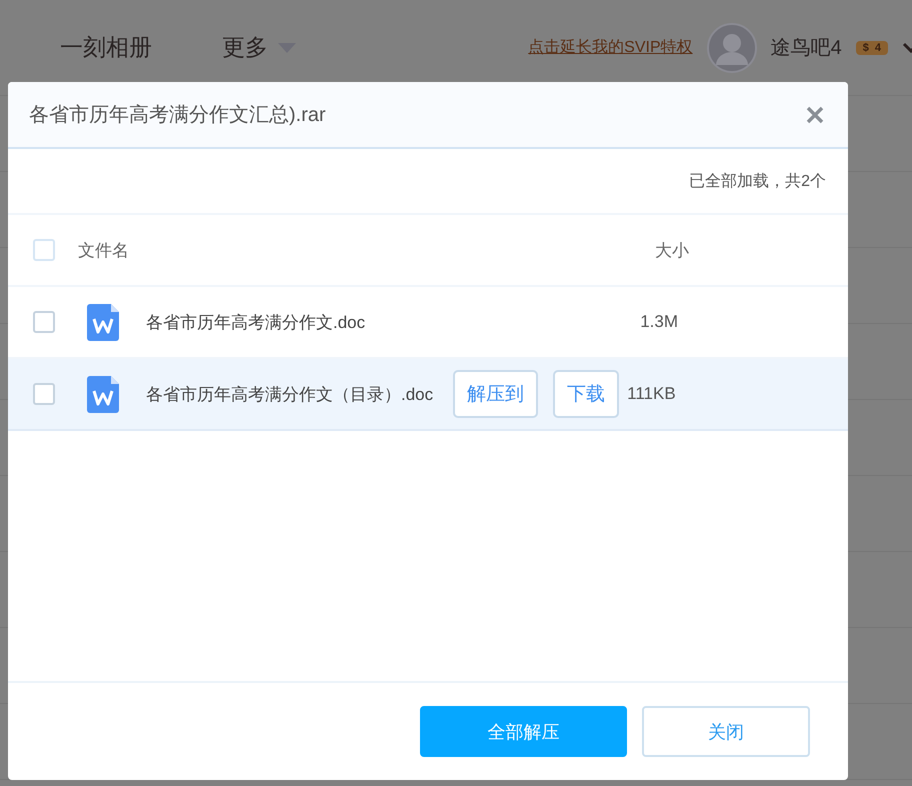  I want to click on file-size: 111KB, so click(651, 394).